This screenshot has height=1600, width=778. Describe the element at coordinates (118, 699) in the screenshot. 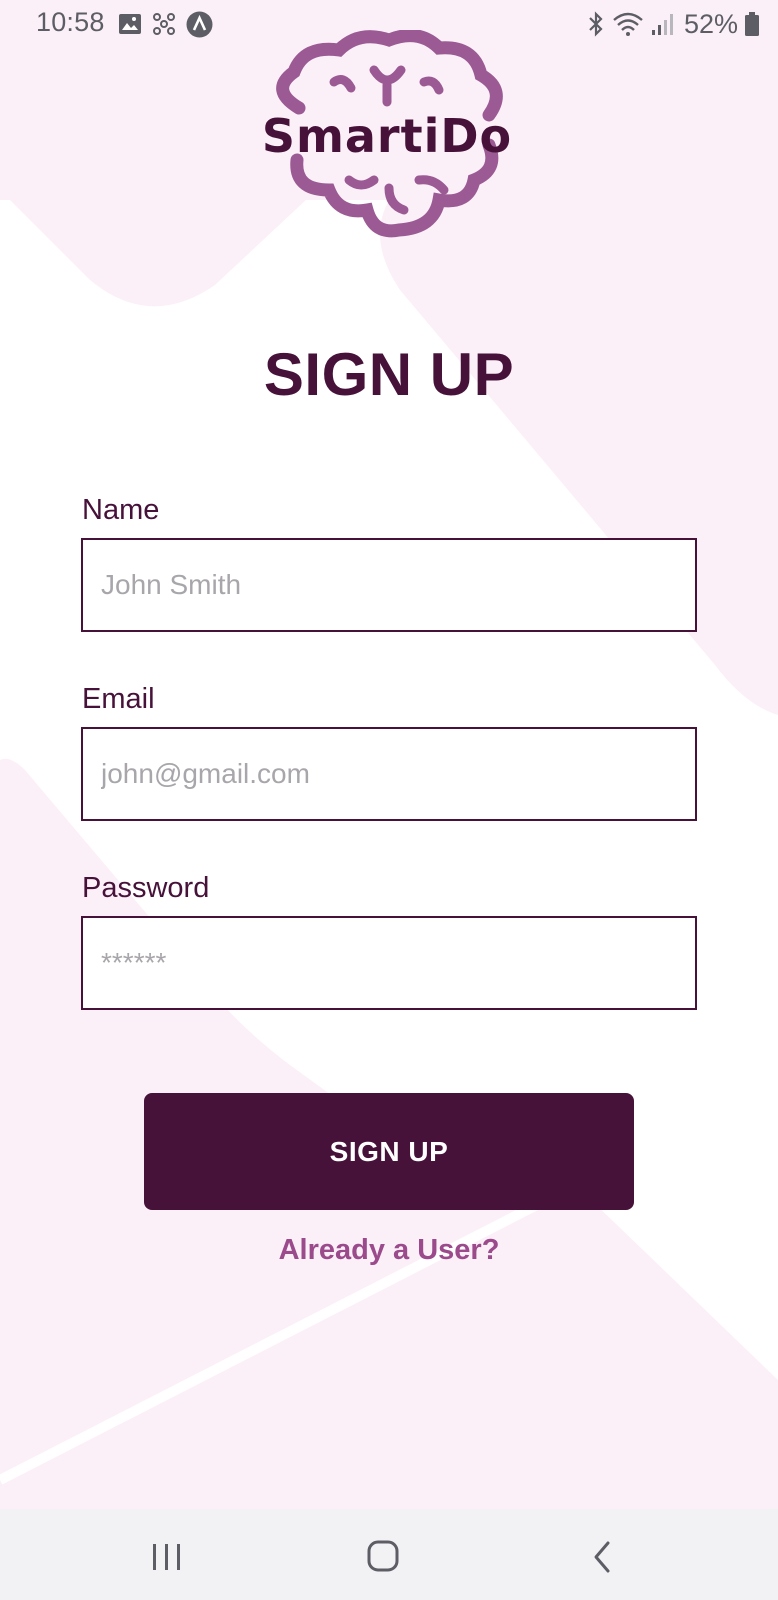

I see `email-label: Email` at that location.